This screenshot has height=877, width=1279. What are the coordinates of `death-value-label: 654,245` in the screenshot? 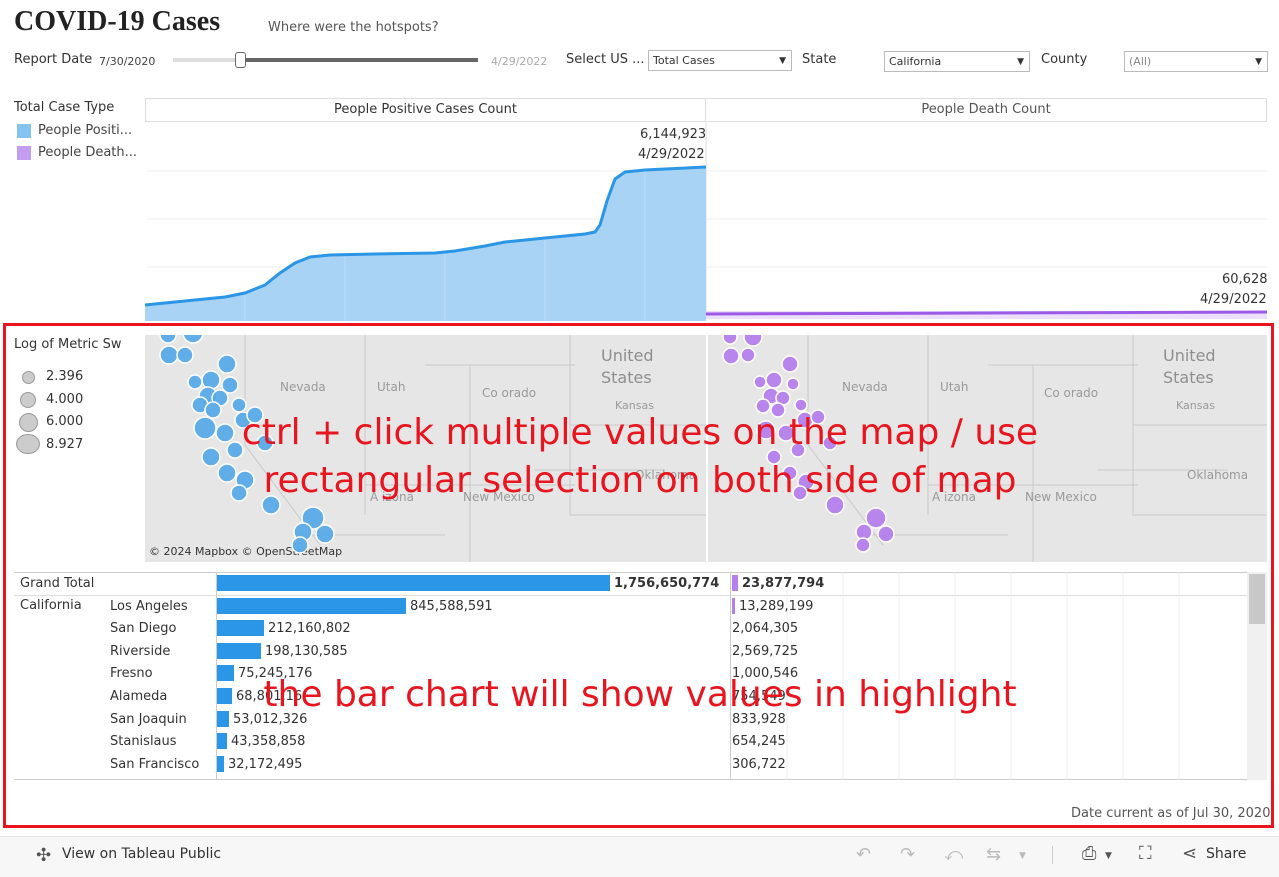 It's located at (759, 742).